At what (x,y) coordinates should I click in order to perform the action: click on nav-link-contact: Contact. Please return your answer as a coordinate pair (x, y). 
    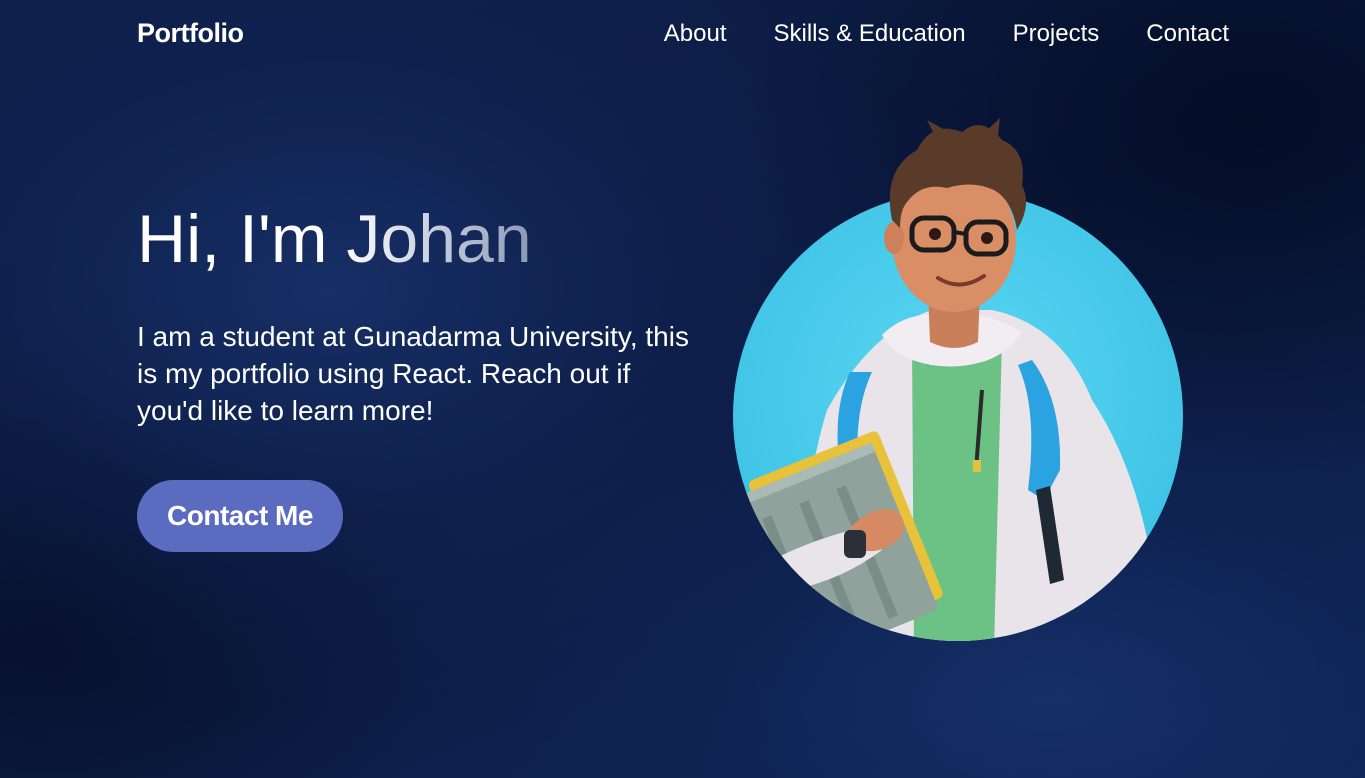
    Looking at the image, I should click on (1187, 34).